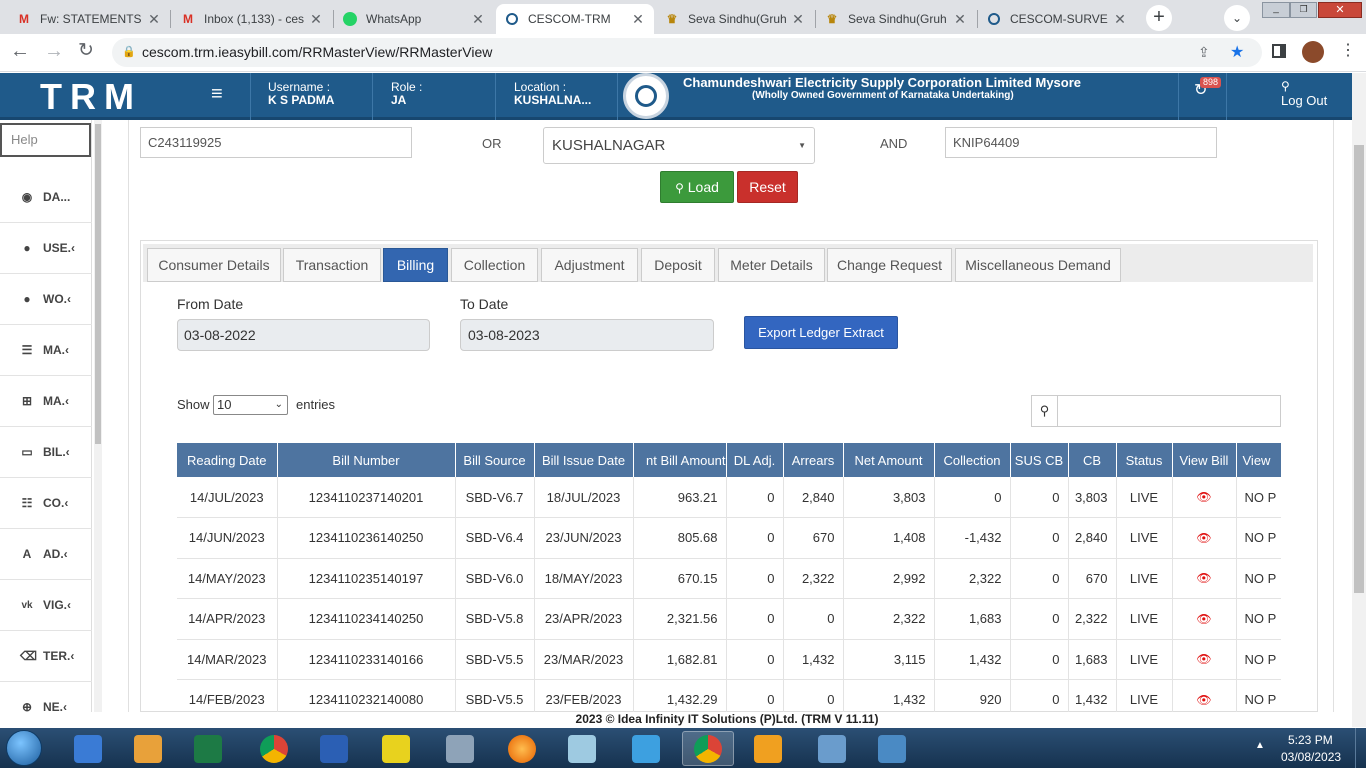 The image size is (1366, 768). What do you see at coordinates (889, 265) in the screenshot?
I see `tab-change-request: Change Request` at bounding box center [889, 265].